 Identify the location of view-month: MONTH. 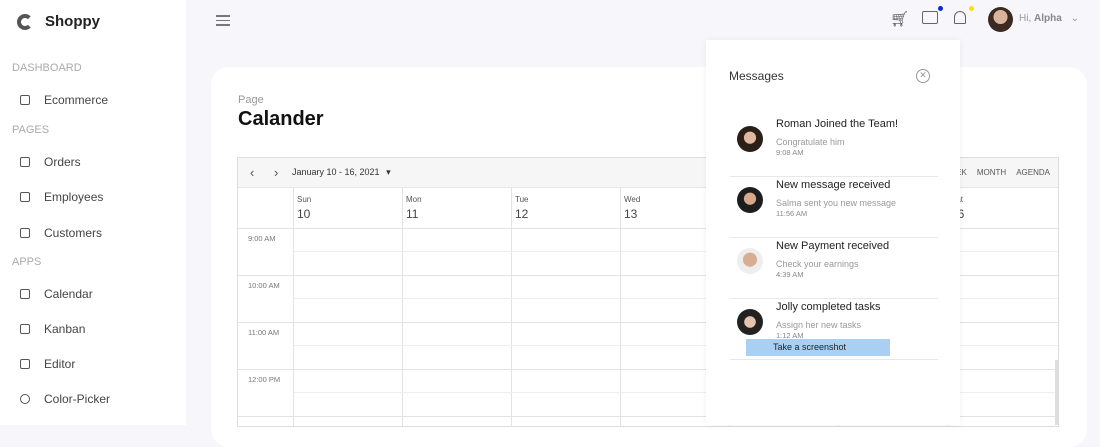
(991, 172).